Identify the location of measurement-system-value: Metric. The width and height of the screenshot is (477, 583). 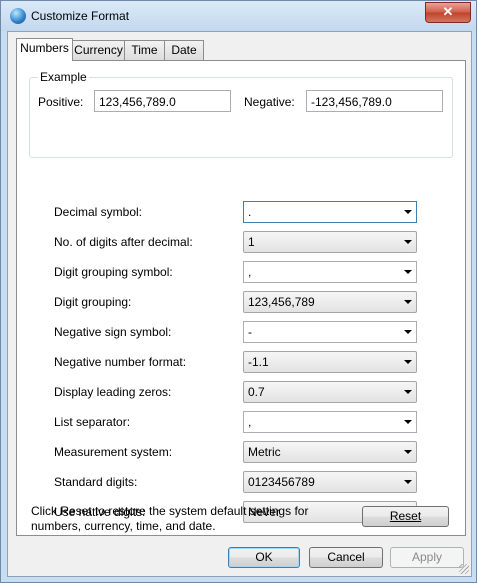
(264, 452).